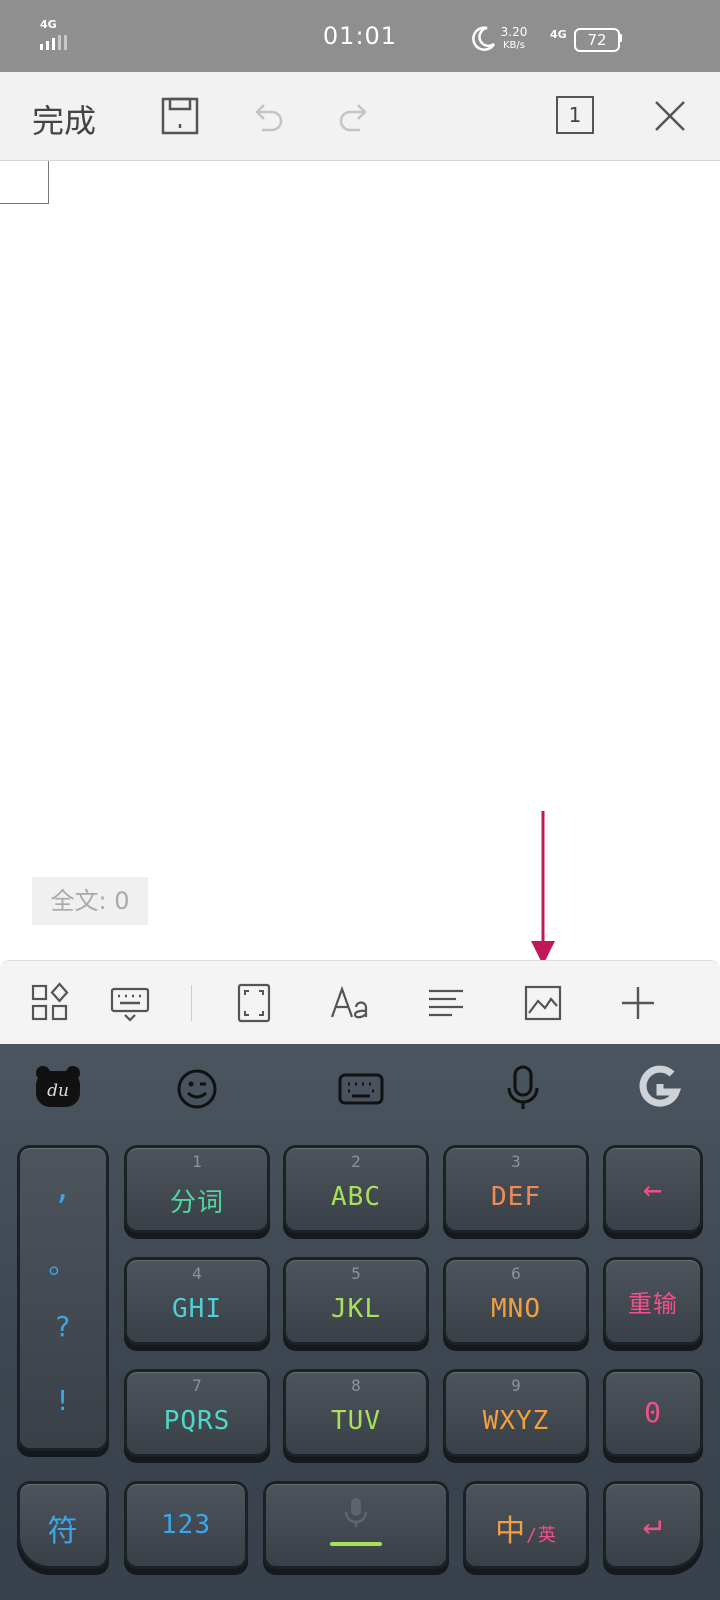 This screenshot has height=1600, width=720. I want to click on backspace-key: ←, so click(653, 1189).